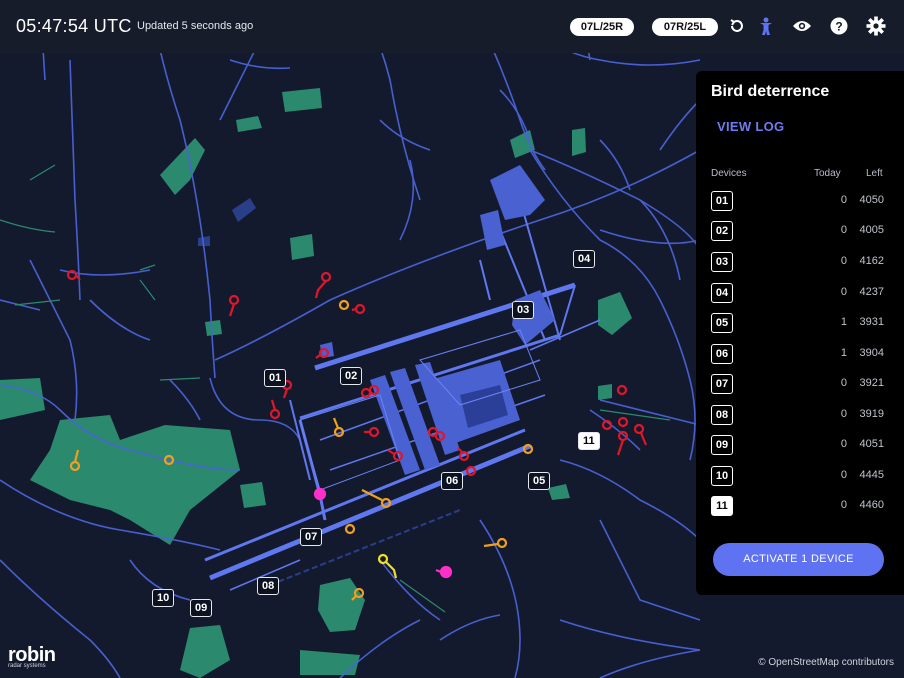 This screenshot has height=678, width=904. I want to click on map-device-03: 03, so click(523, 310).